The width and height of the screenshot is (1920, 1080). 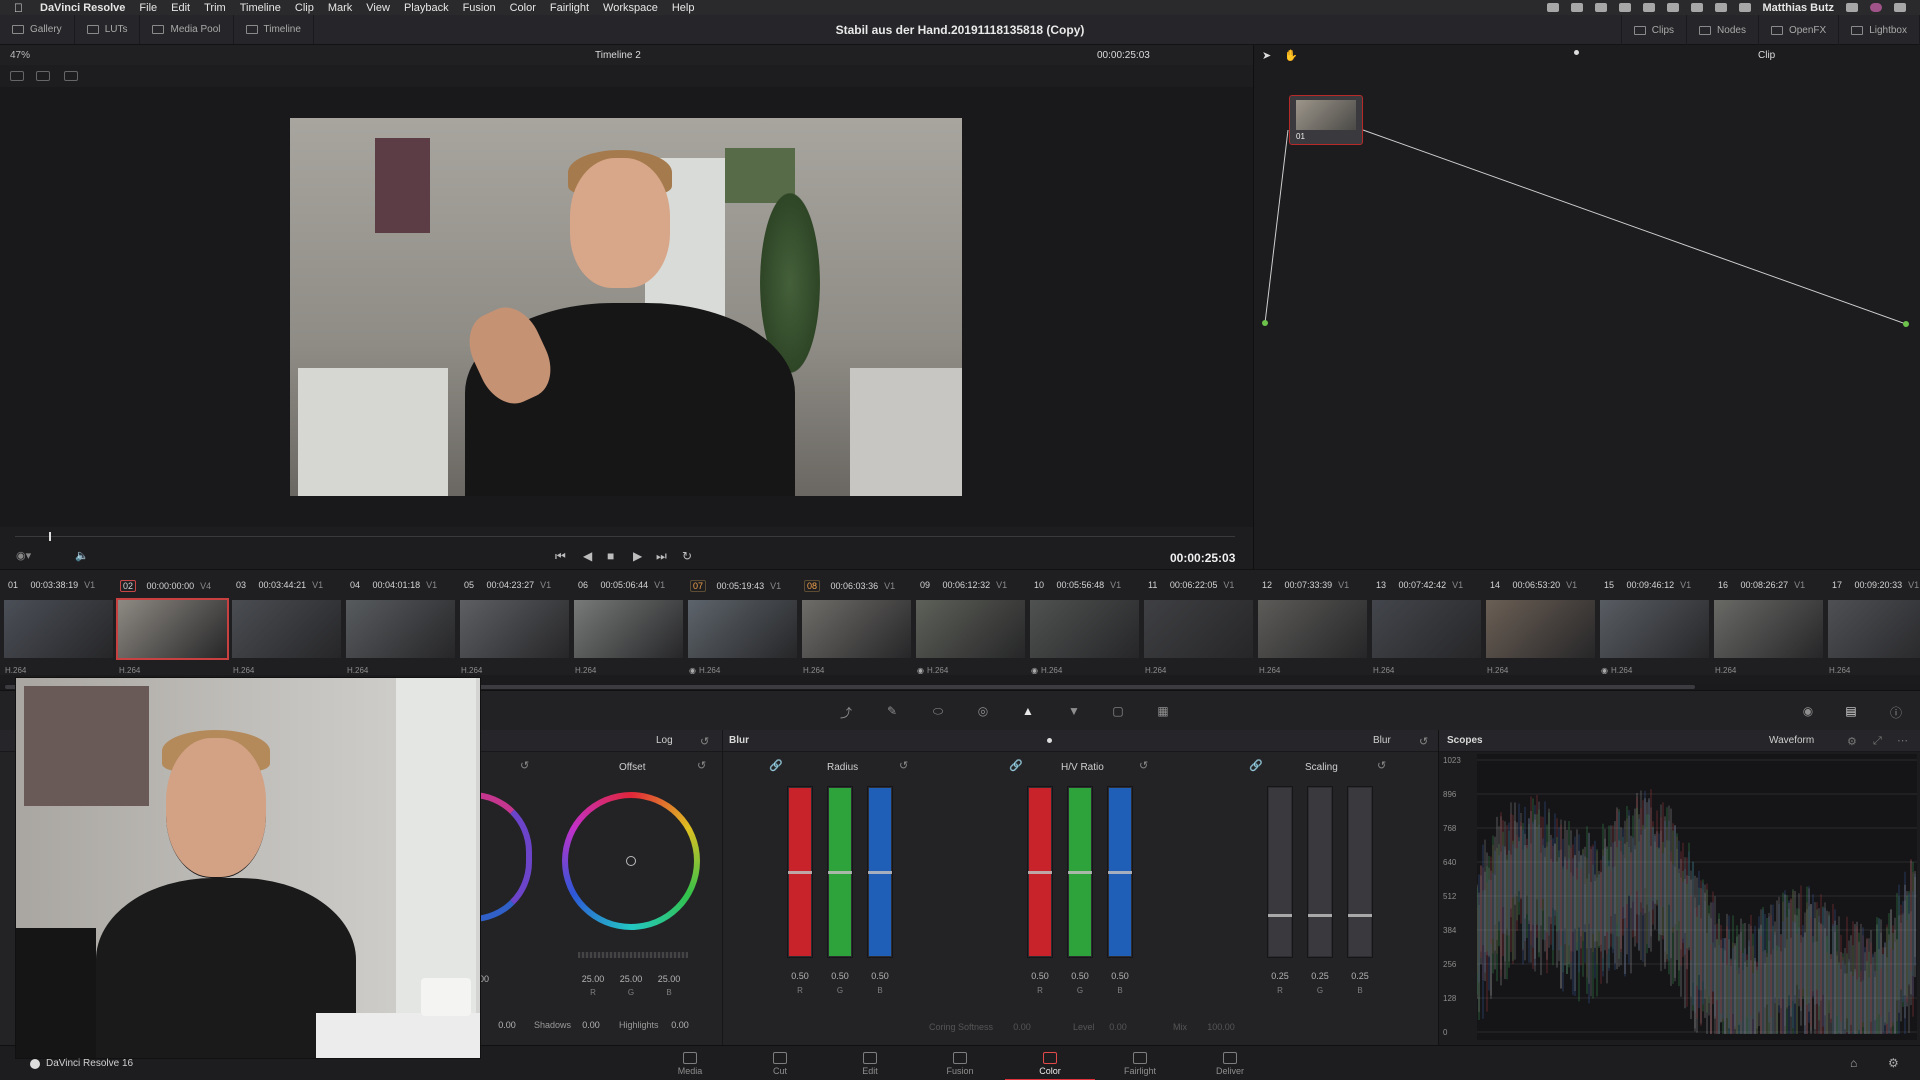 I want to click on menu-trim: Trim, so click(x=215, y=8).